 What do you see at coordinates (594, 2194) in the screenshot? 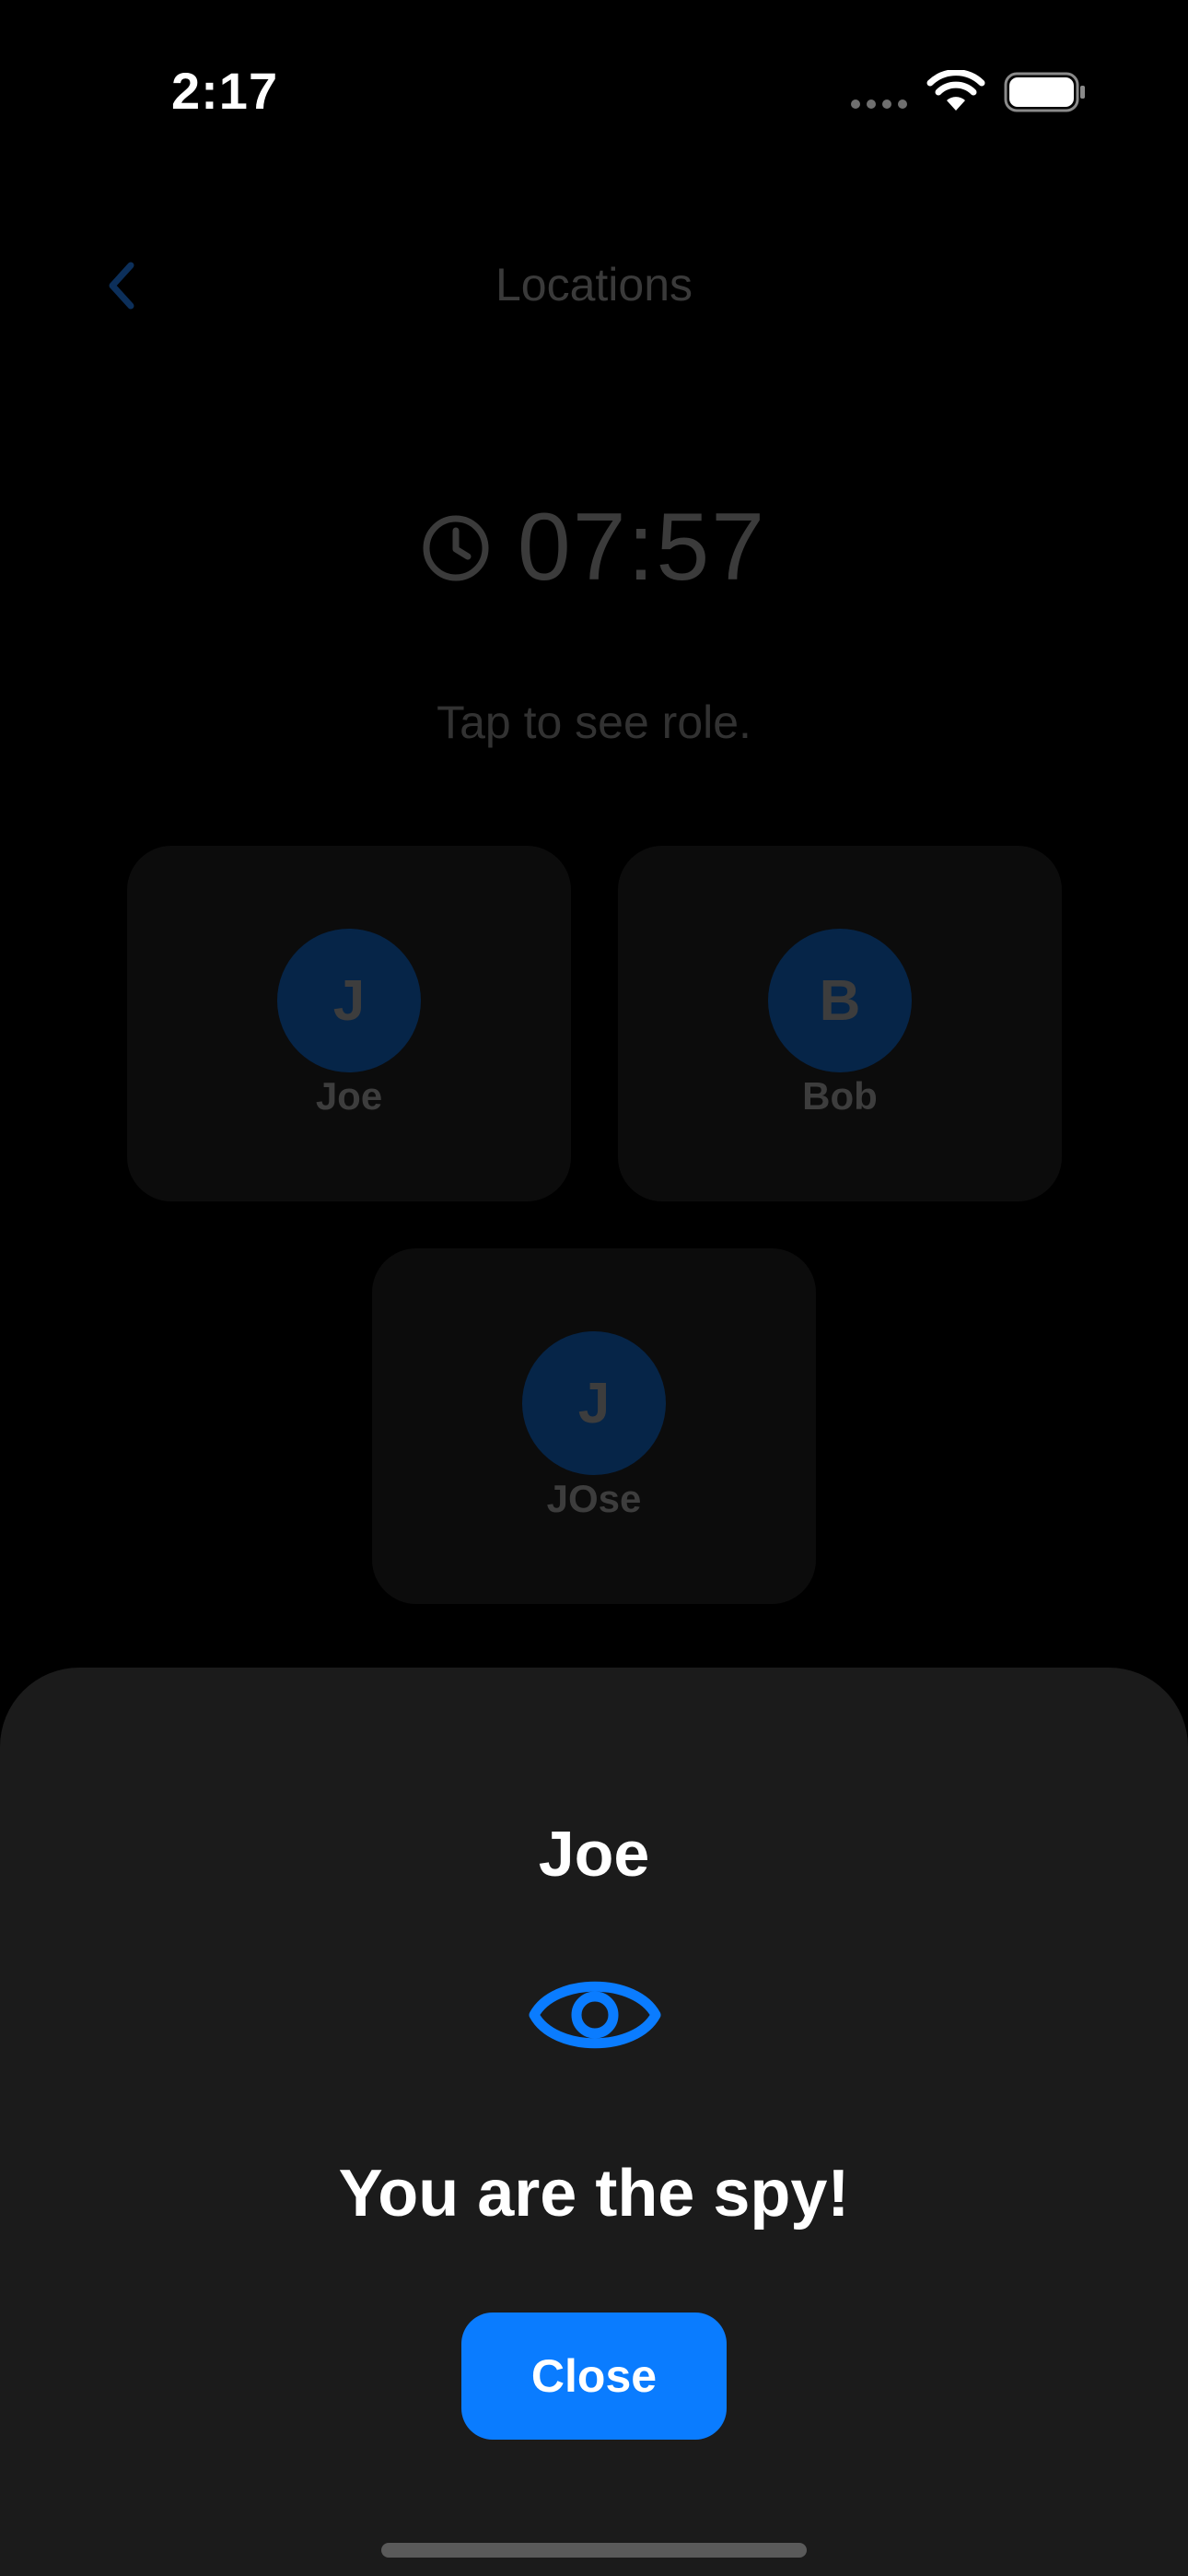
I see `role-text: You are the spy!` at bounding box center [594, 2194].